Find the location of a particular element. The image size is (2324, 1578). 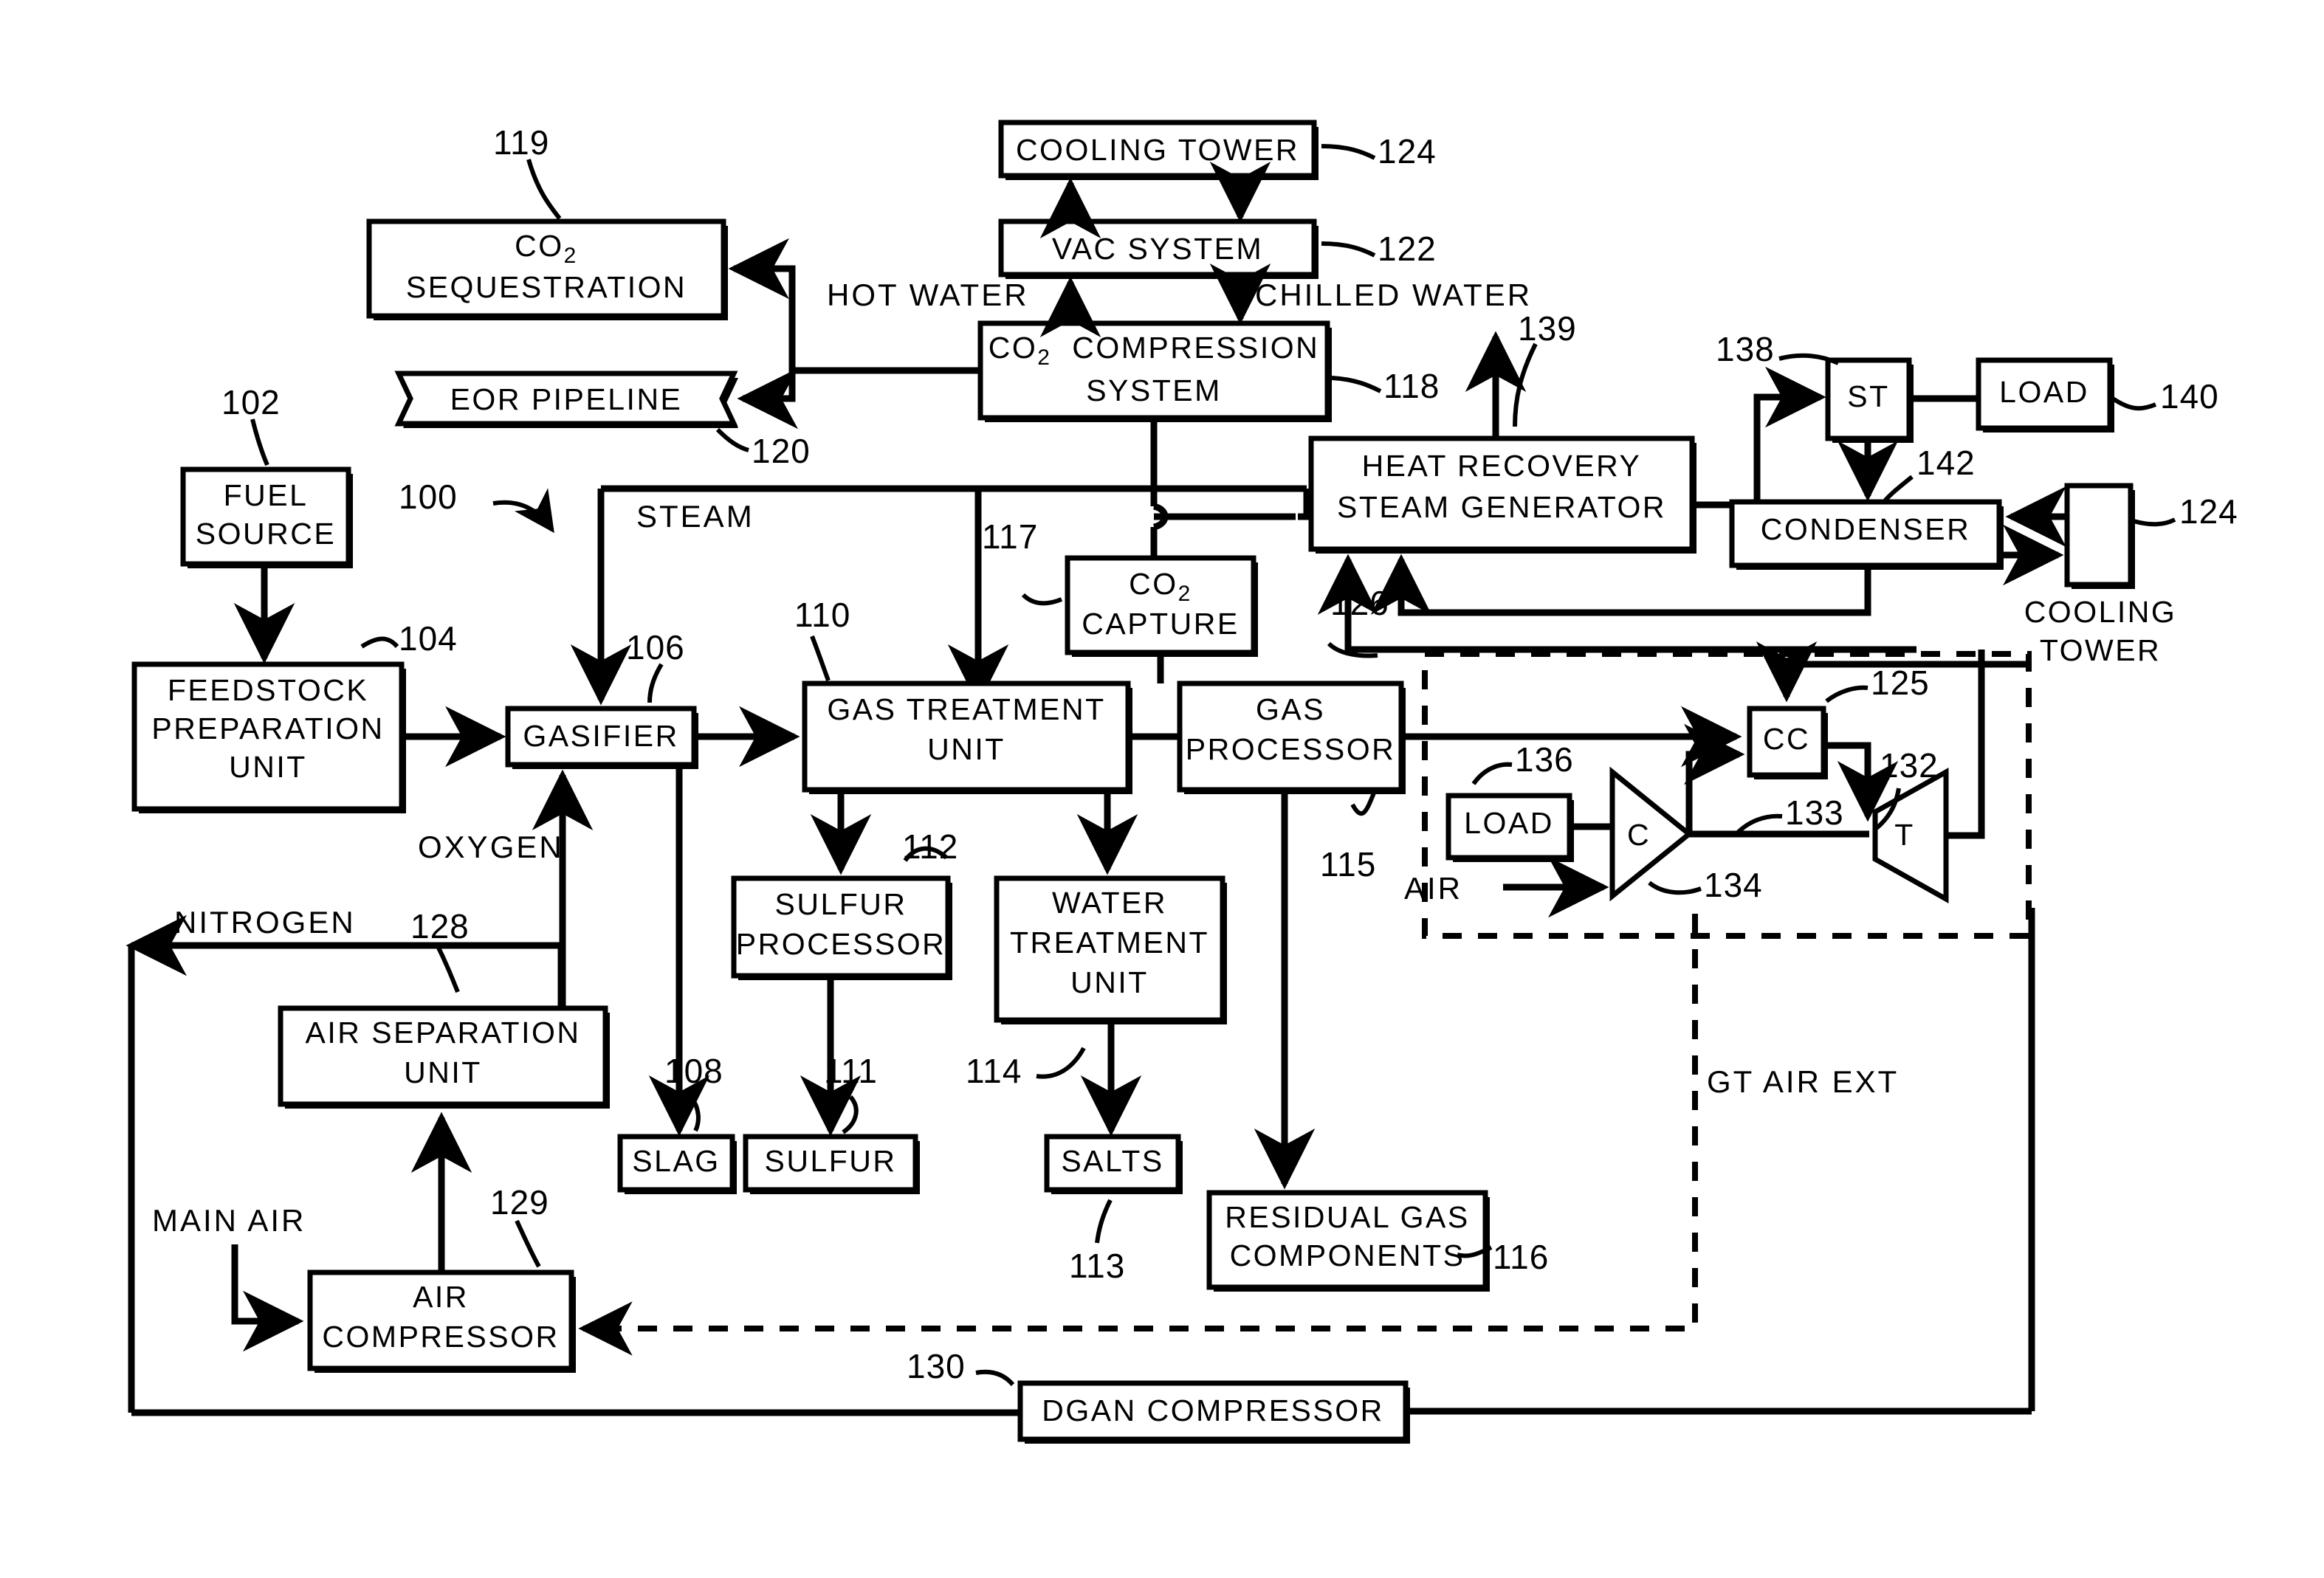

co2-sequestration-label-line1: CO2 is located at coordinates (546, 249).